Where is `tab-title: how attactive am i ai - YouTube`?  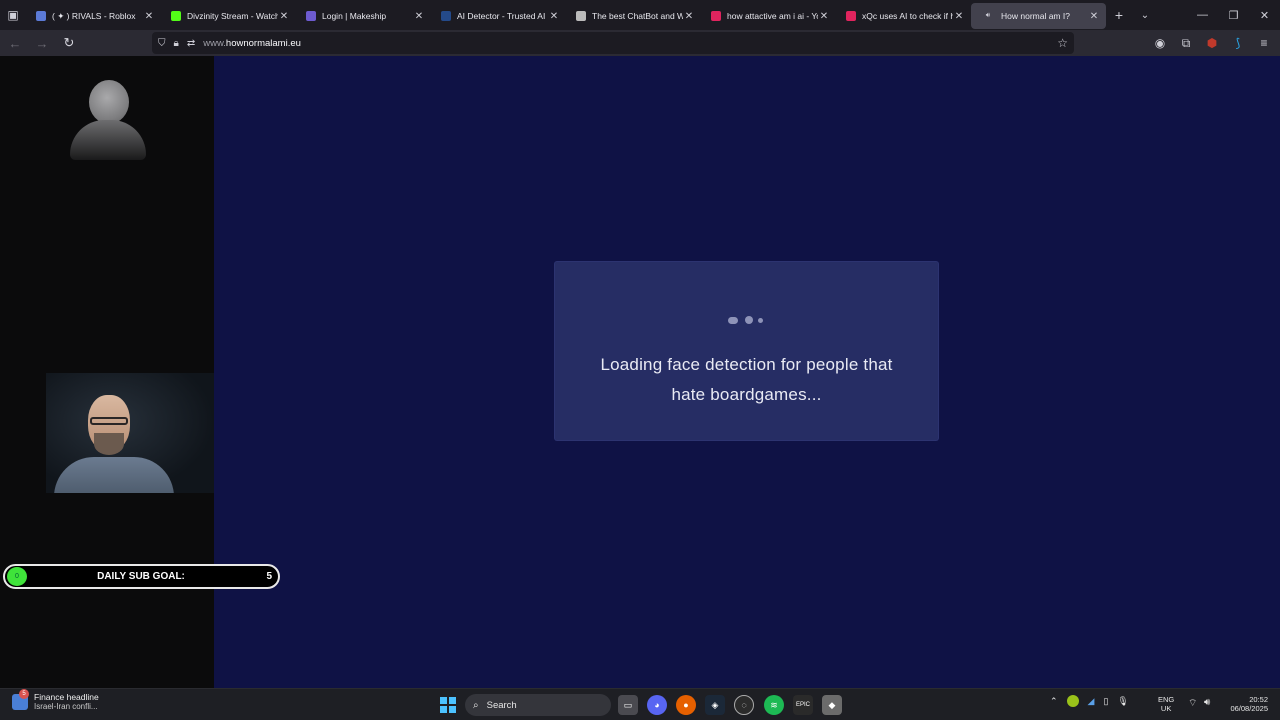
tab-title: how attactive am i ai - YouTube is located at coordinates (772, 16).